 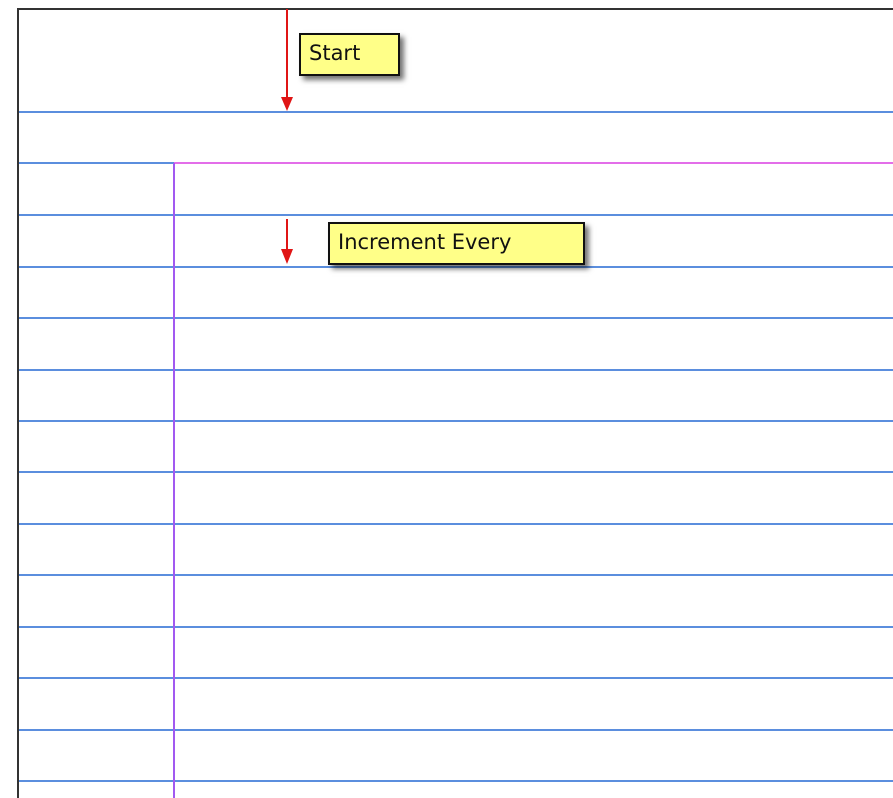 What do you see at coordinates (425, 242) in the screenshot?
I see `increment-every-callout-label: Increment Every` at bounding box center [425, 242].